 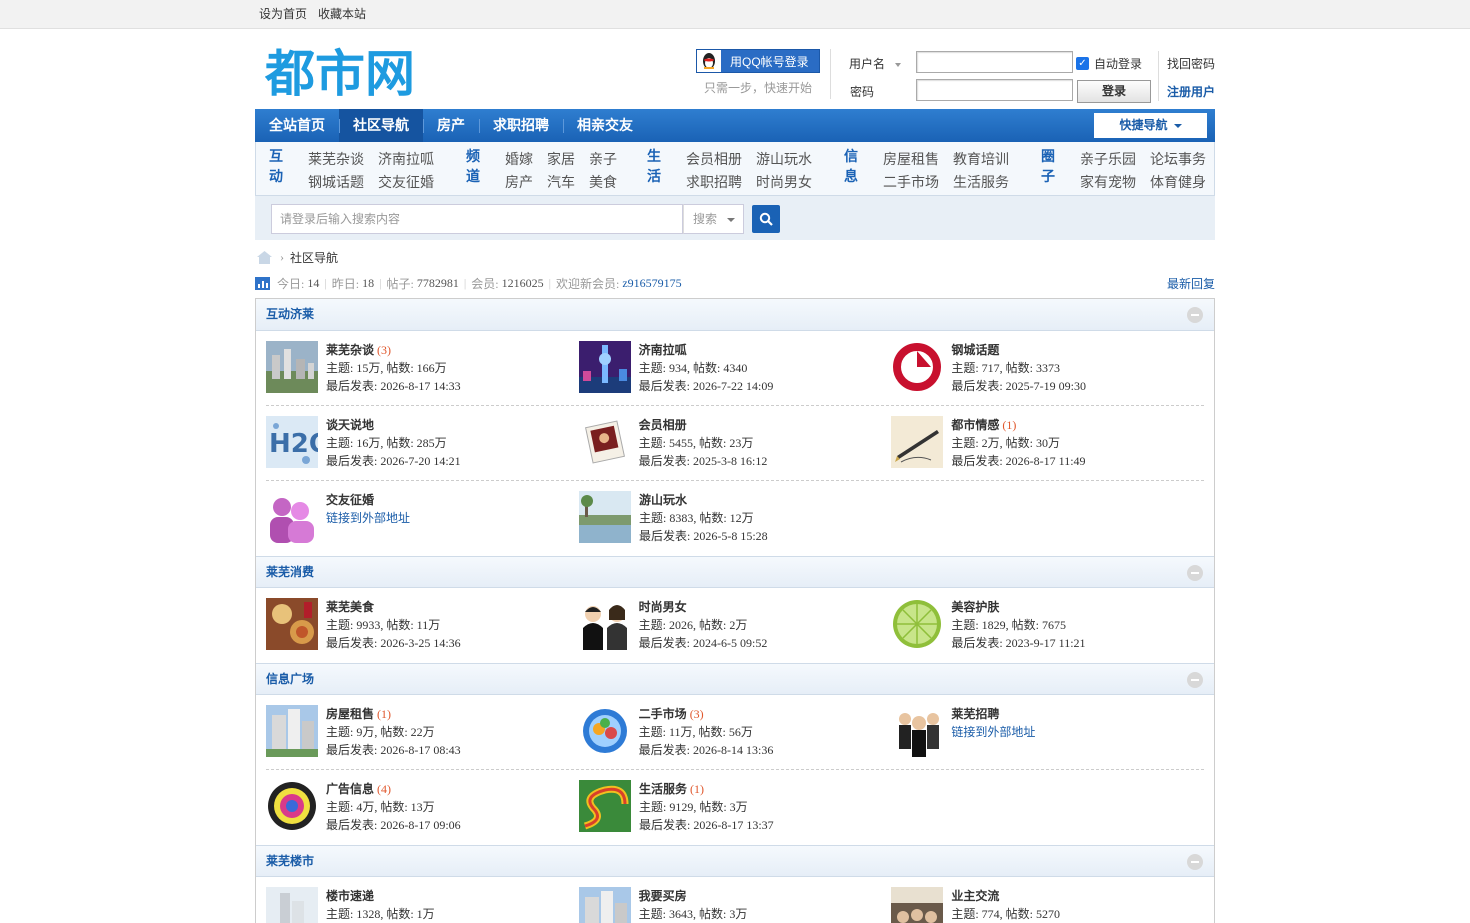 I want to click on qq-login-button: 用QQ帐号登录, so click(x=758, y=61).